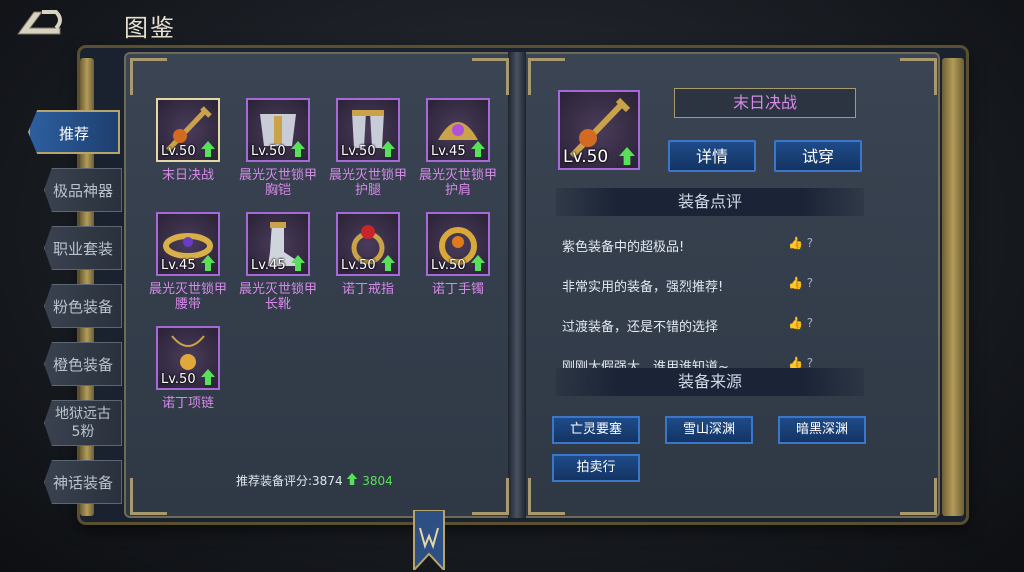  Describe the element at coordinates (623, 247) in the screenshot. I see `review-comment: 紫色装备中的超极品!` at that location.